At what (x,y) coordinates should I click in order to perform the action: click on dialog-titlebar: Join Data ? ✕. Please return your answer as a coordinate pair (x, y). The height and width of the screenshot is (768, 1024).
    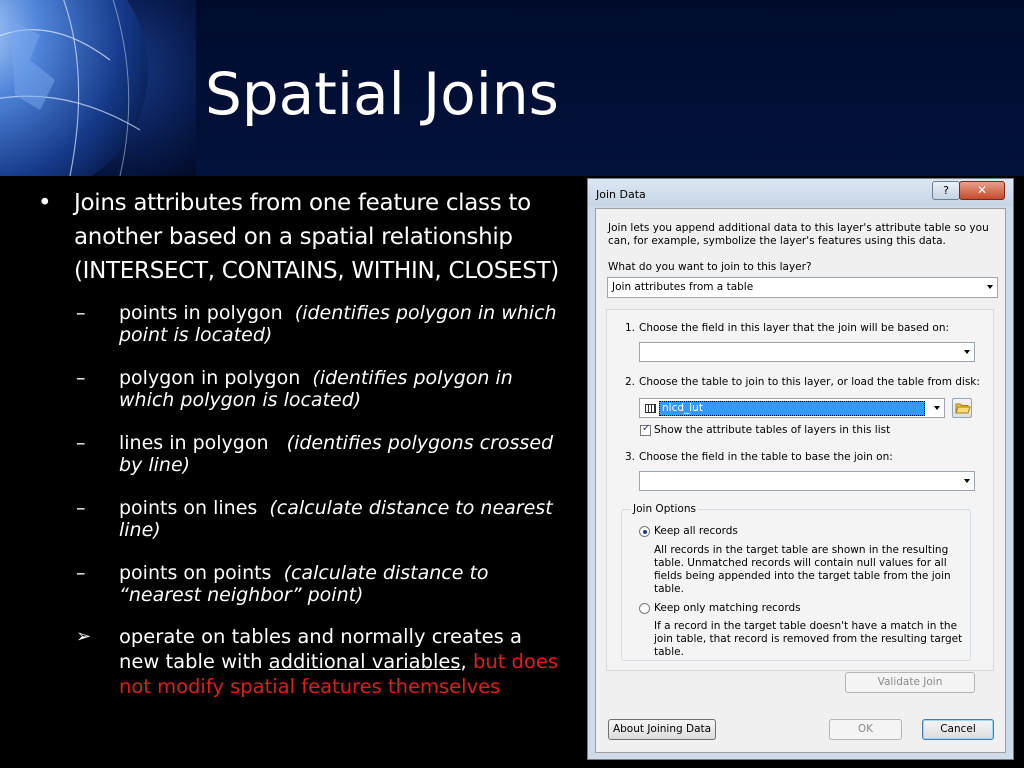
    Looking at the image, I should click on (800, 192).